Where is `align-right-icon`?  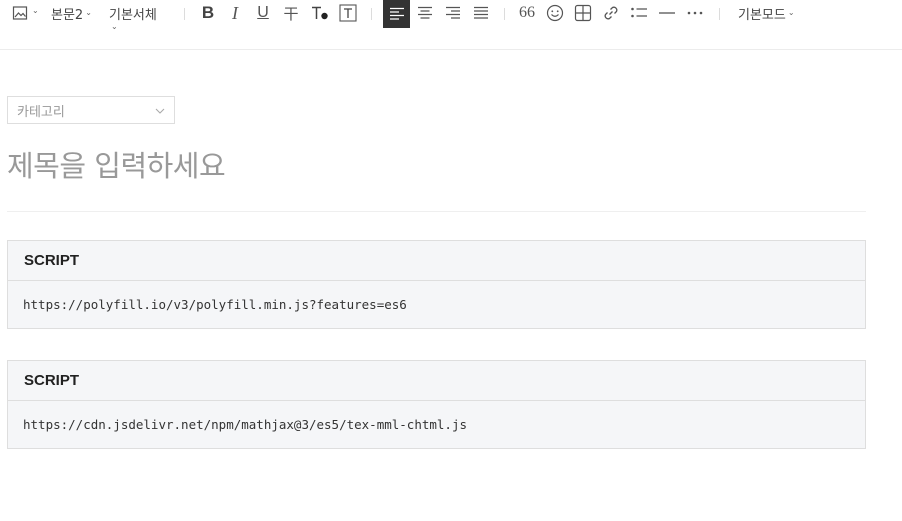 align-right-icon is located at coordinates (453, 13).